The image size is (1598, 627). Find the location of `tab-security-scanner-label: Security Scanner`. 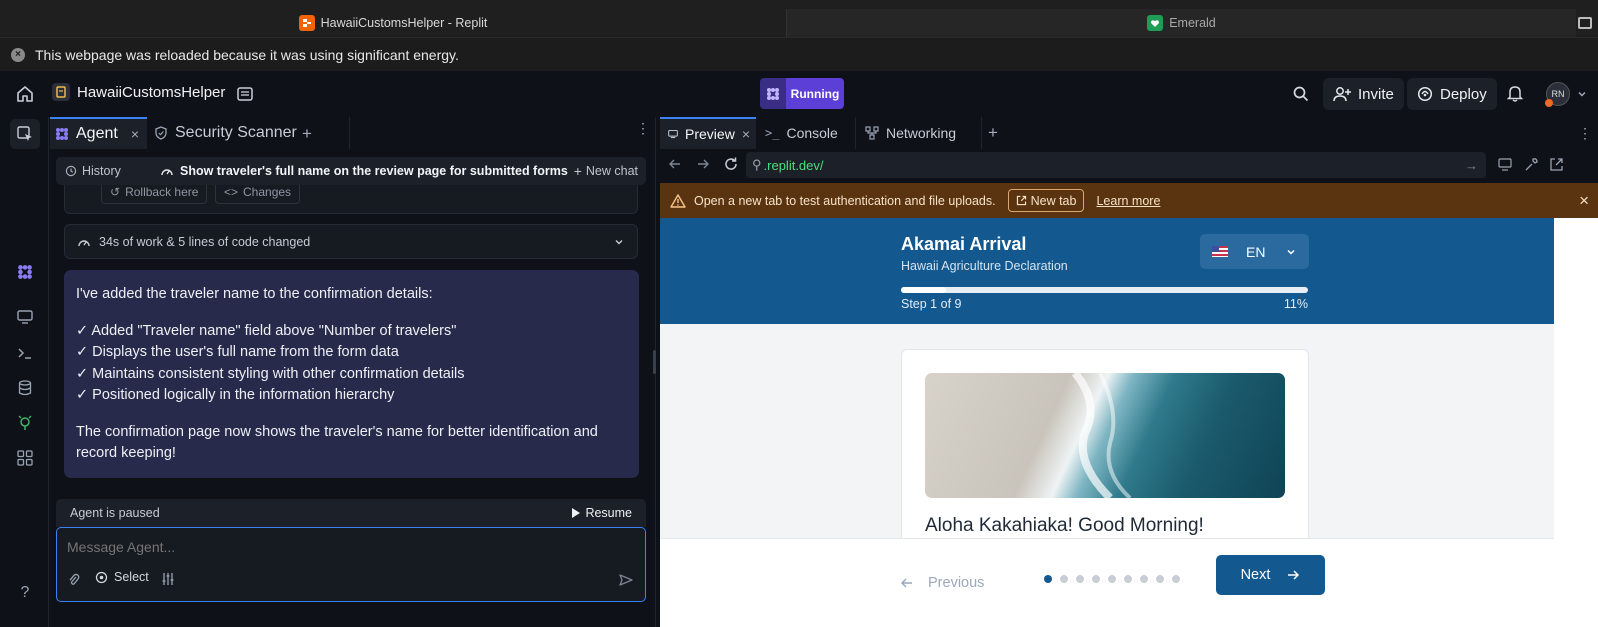

tab-security-scanner-label: Security Scanner is located at coordinates (236, 132).